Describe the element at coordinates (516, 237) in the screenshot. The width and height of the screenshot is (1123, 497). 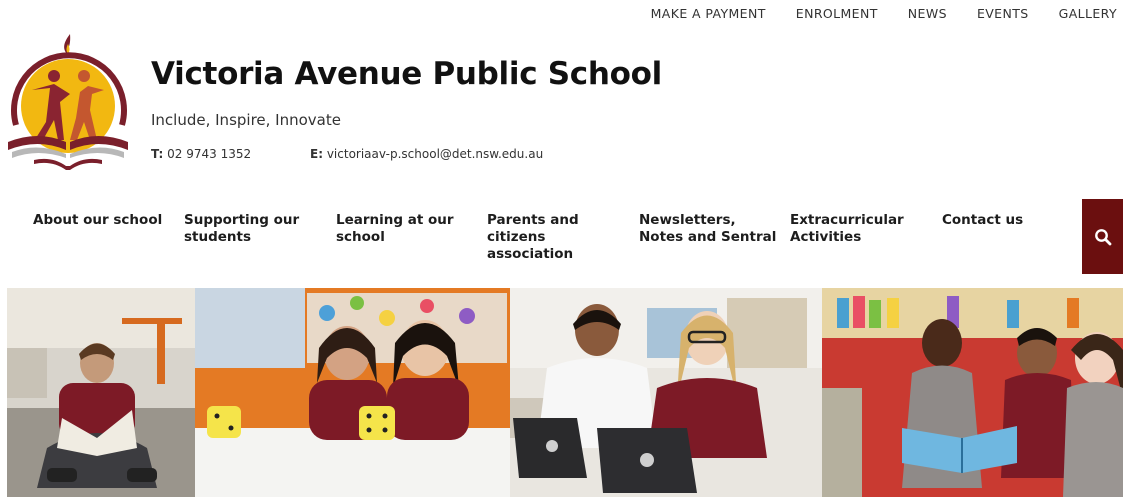
I see `nav-item-label: citizens` at that location.